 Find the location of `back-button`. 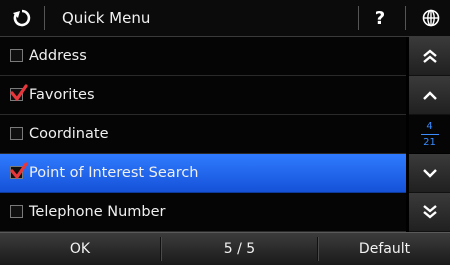

back-button is located at coordinates (22, 18).